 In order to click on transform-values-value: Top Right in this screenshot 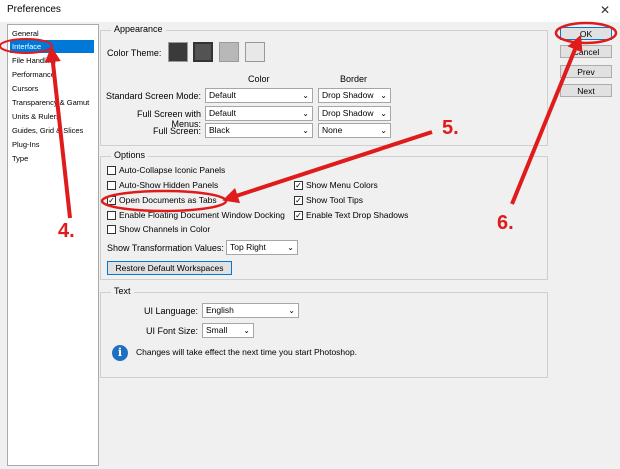, I will do `click(248, 247)`.